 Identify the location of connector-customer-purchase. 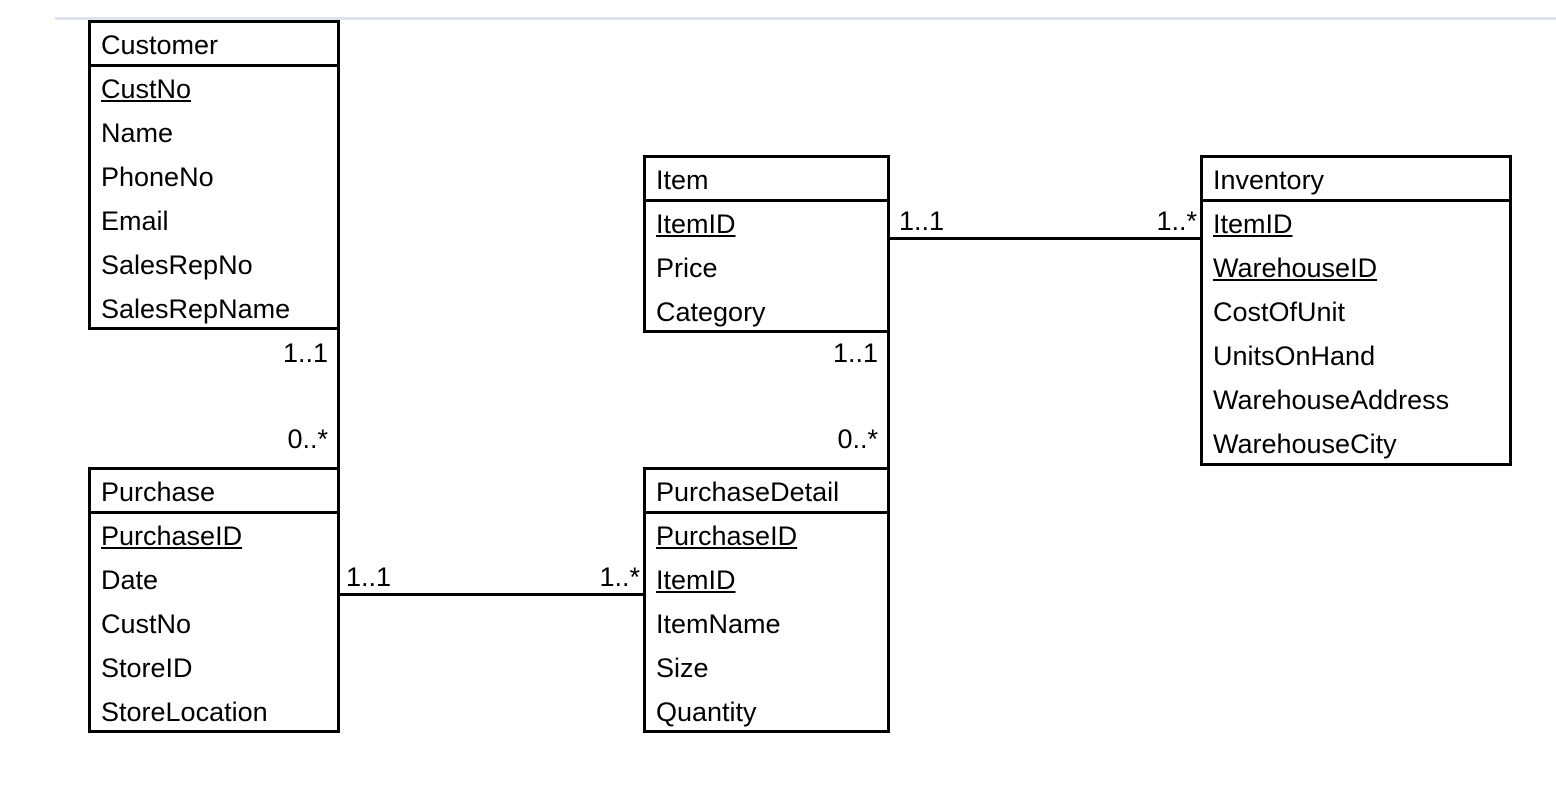
(338, 397).